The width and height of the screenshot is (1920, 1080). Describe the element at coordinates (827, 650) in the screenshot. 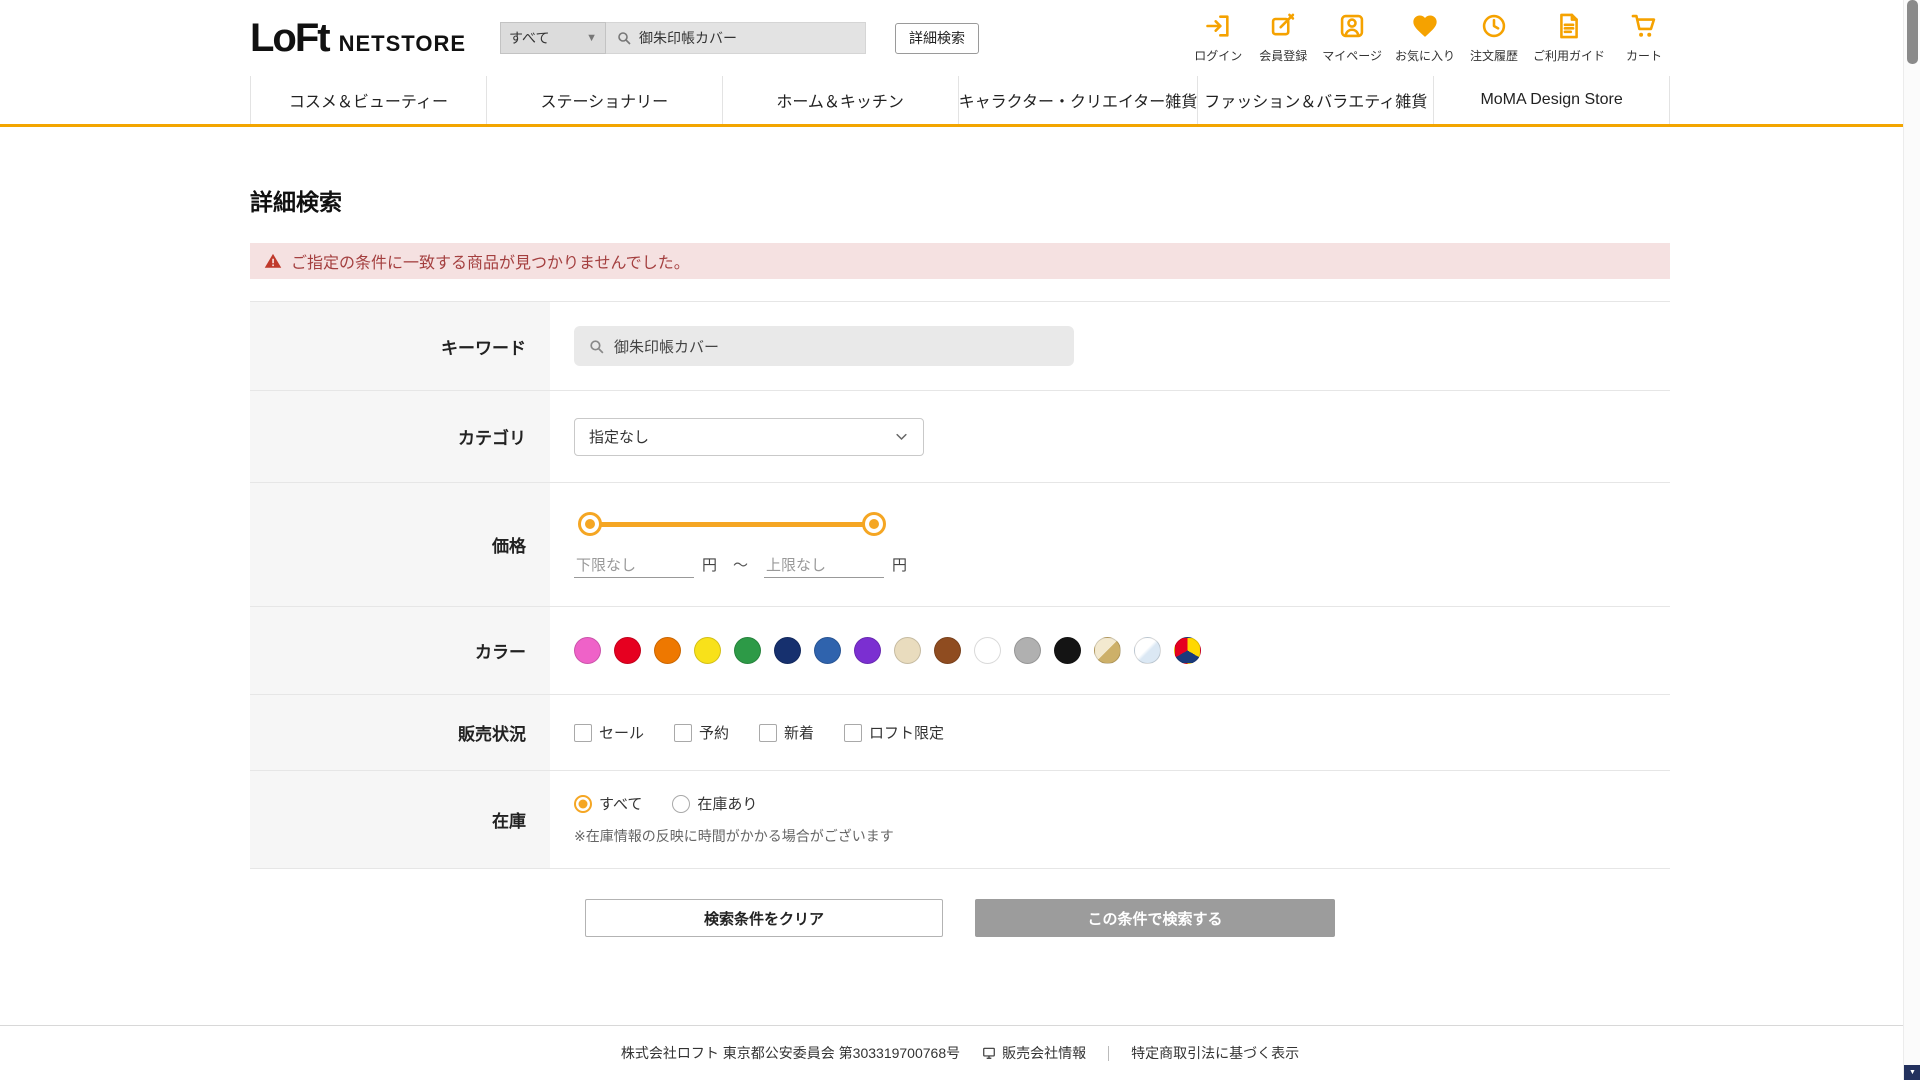

I see `color-swatch-blue` at that location.